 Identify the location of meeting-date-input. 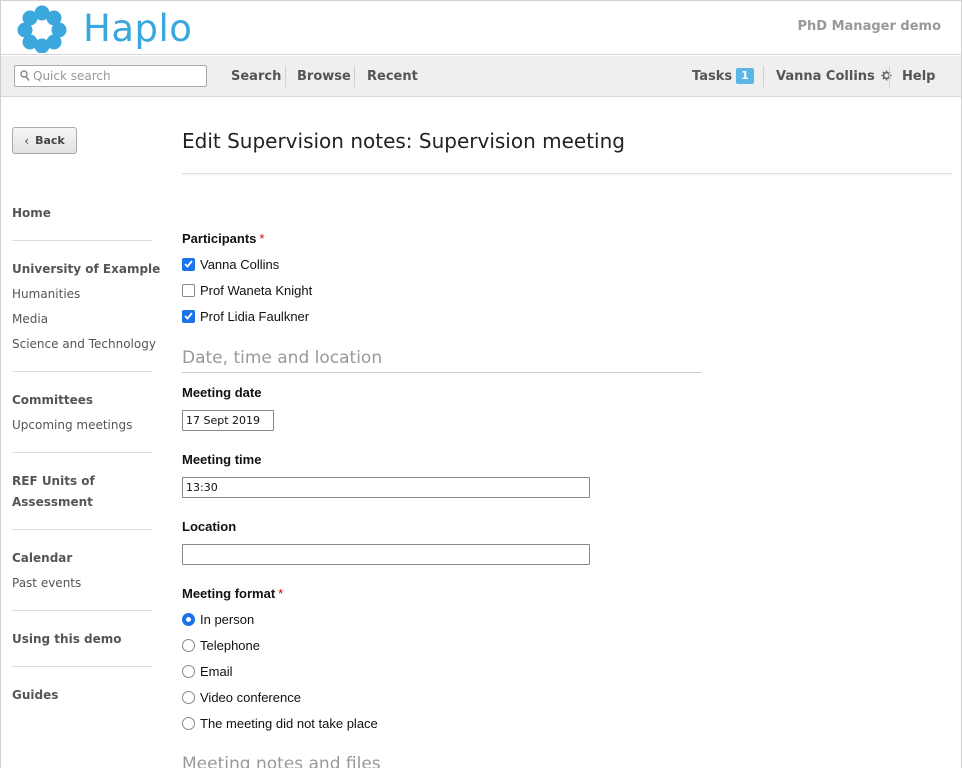
(228, 420).